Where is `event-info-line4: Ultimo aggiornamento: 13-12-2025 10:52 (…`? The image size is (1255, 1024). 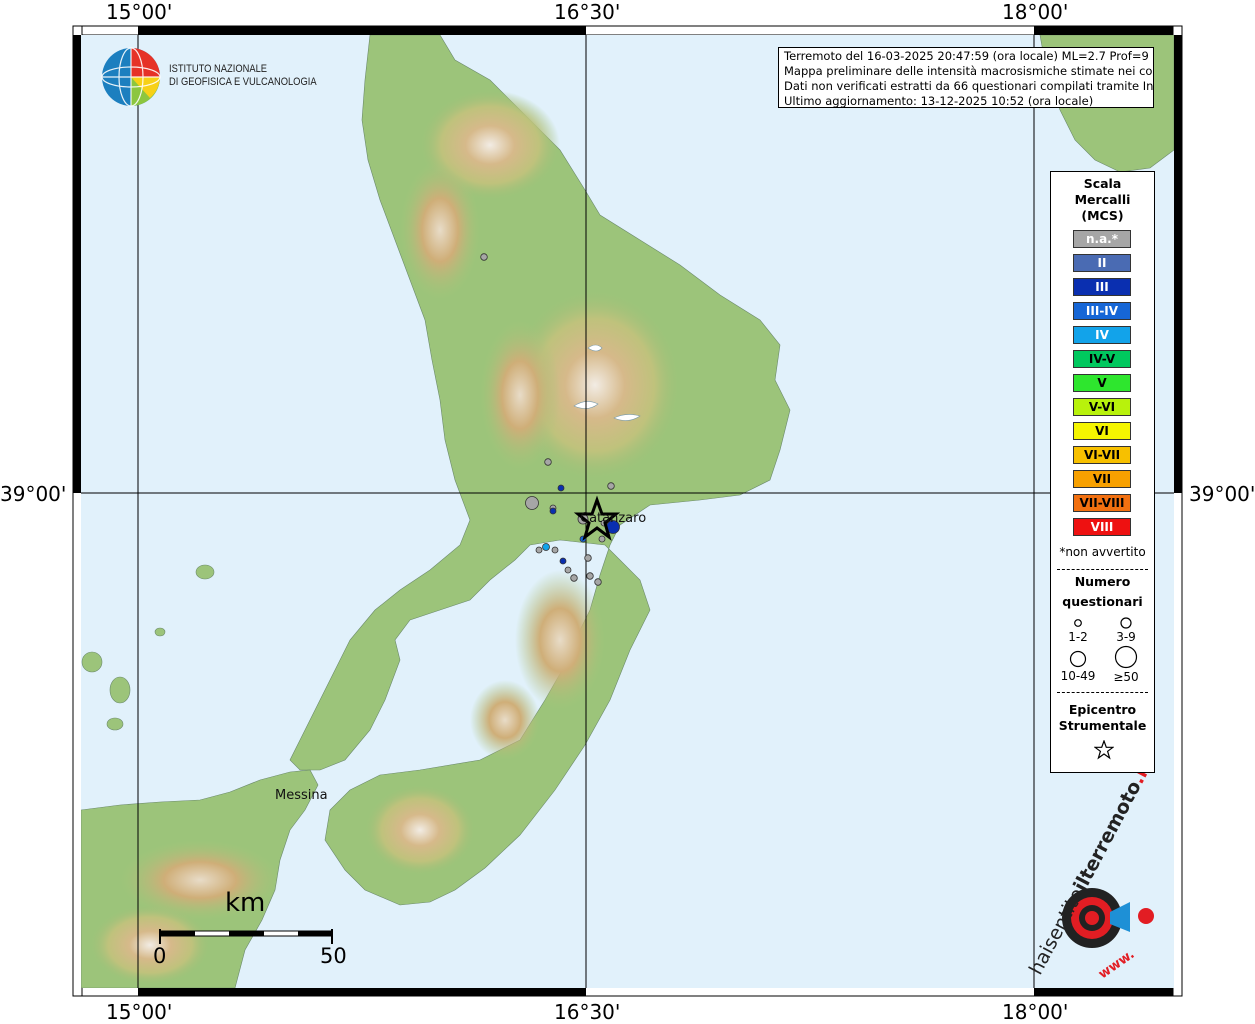 event-info-line4: Ultimo aggiornamento: 13-12-2025 10:52 (… is located at coordinates (939, 101).